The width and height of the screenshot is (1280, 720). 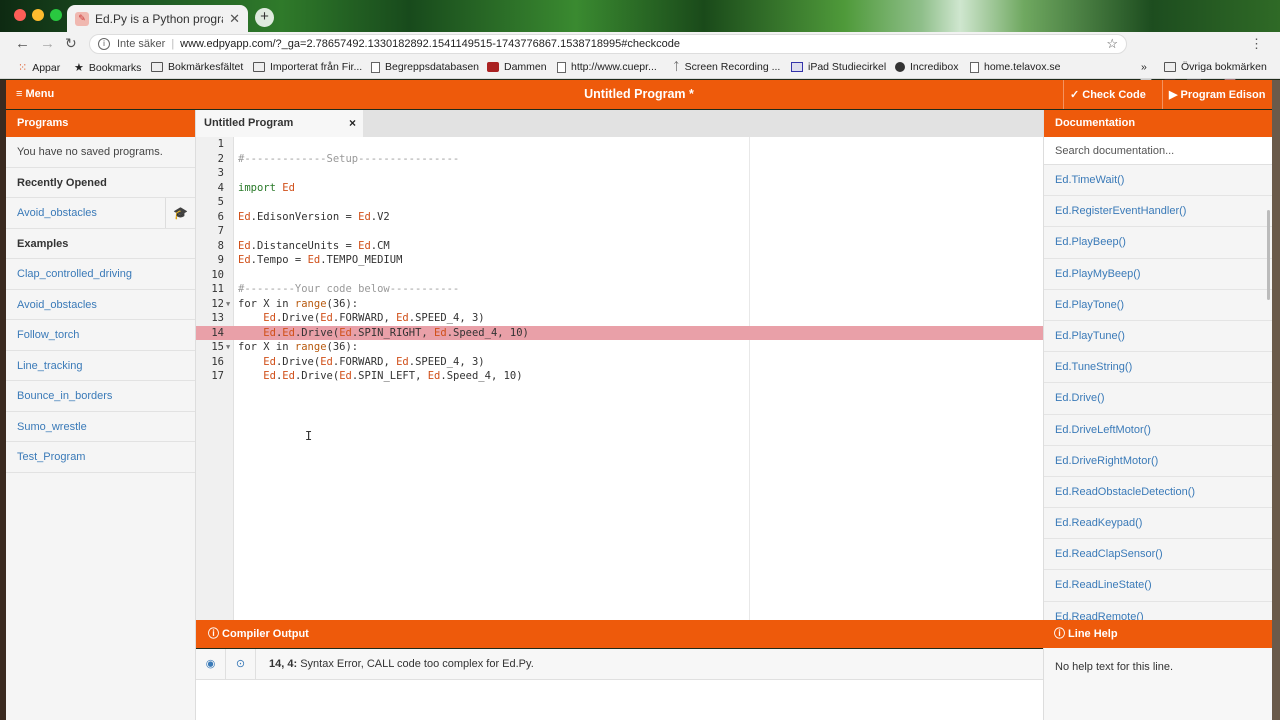 What do you see at coordinates (180, 213) in the screenshot?
I see `graduation-cap-icon: 🎓` at bounding box center [180, 213].